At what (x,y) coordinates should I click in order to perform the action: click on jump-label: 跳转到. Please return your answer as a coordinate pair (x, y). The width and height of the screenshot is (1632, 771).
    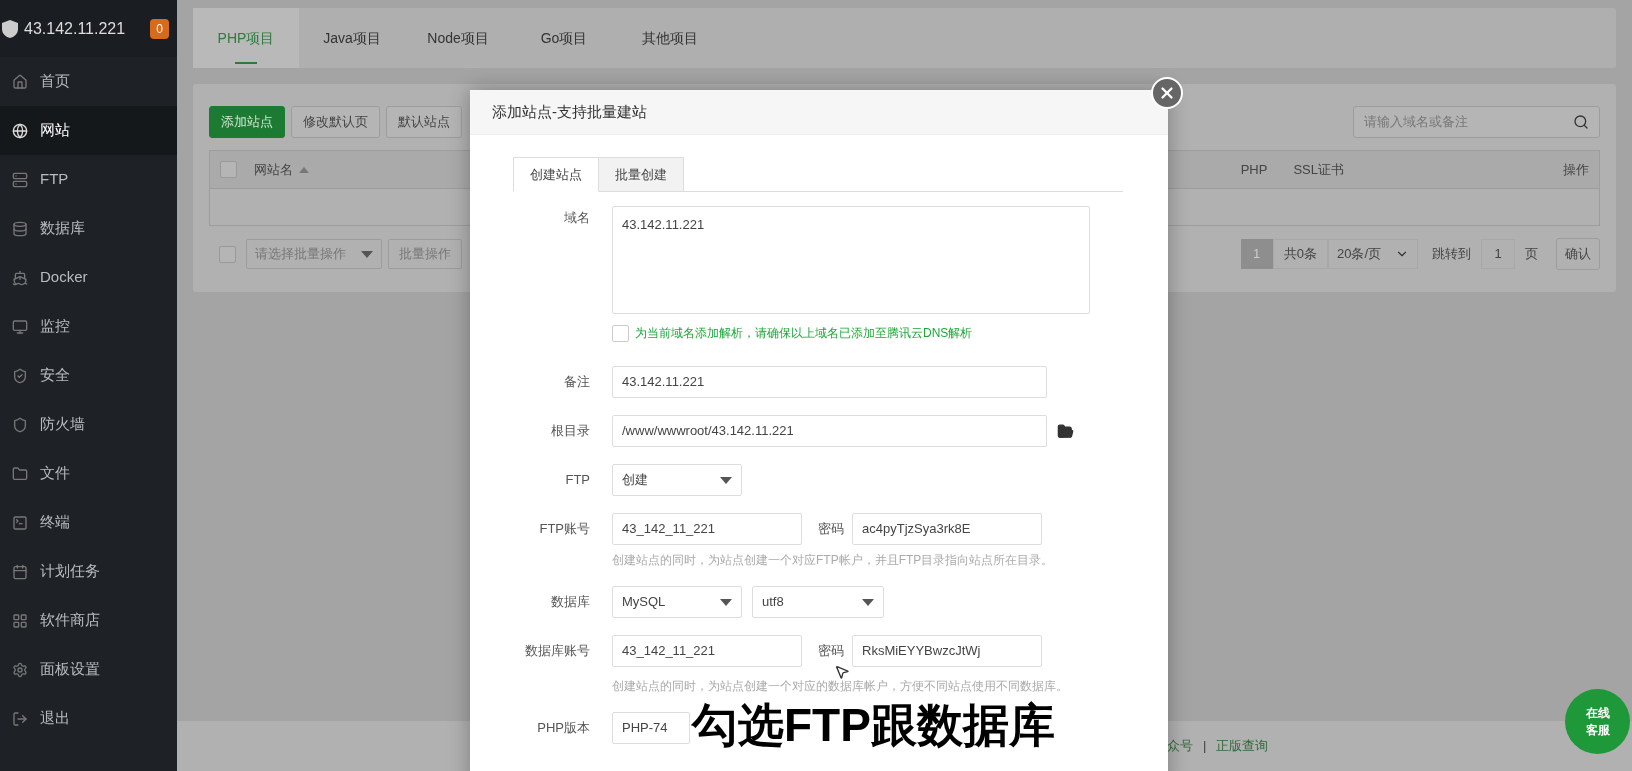
    Looking at the image, I should click on (1451, 254).